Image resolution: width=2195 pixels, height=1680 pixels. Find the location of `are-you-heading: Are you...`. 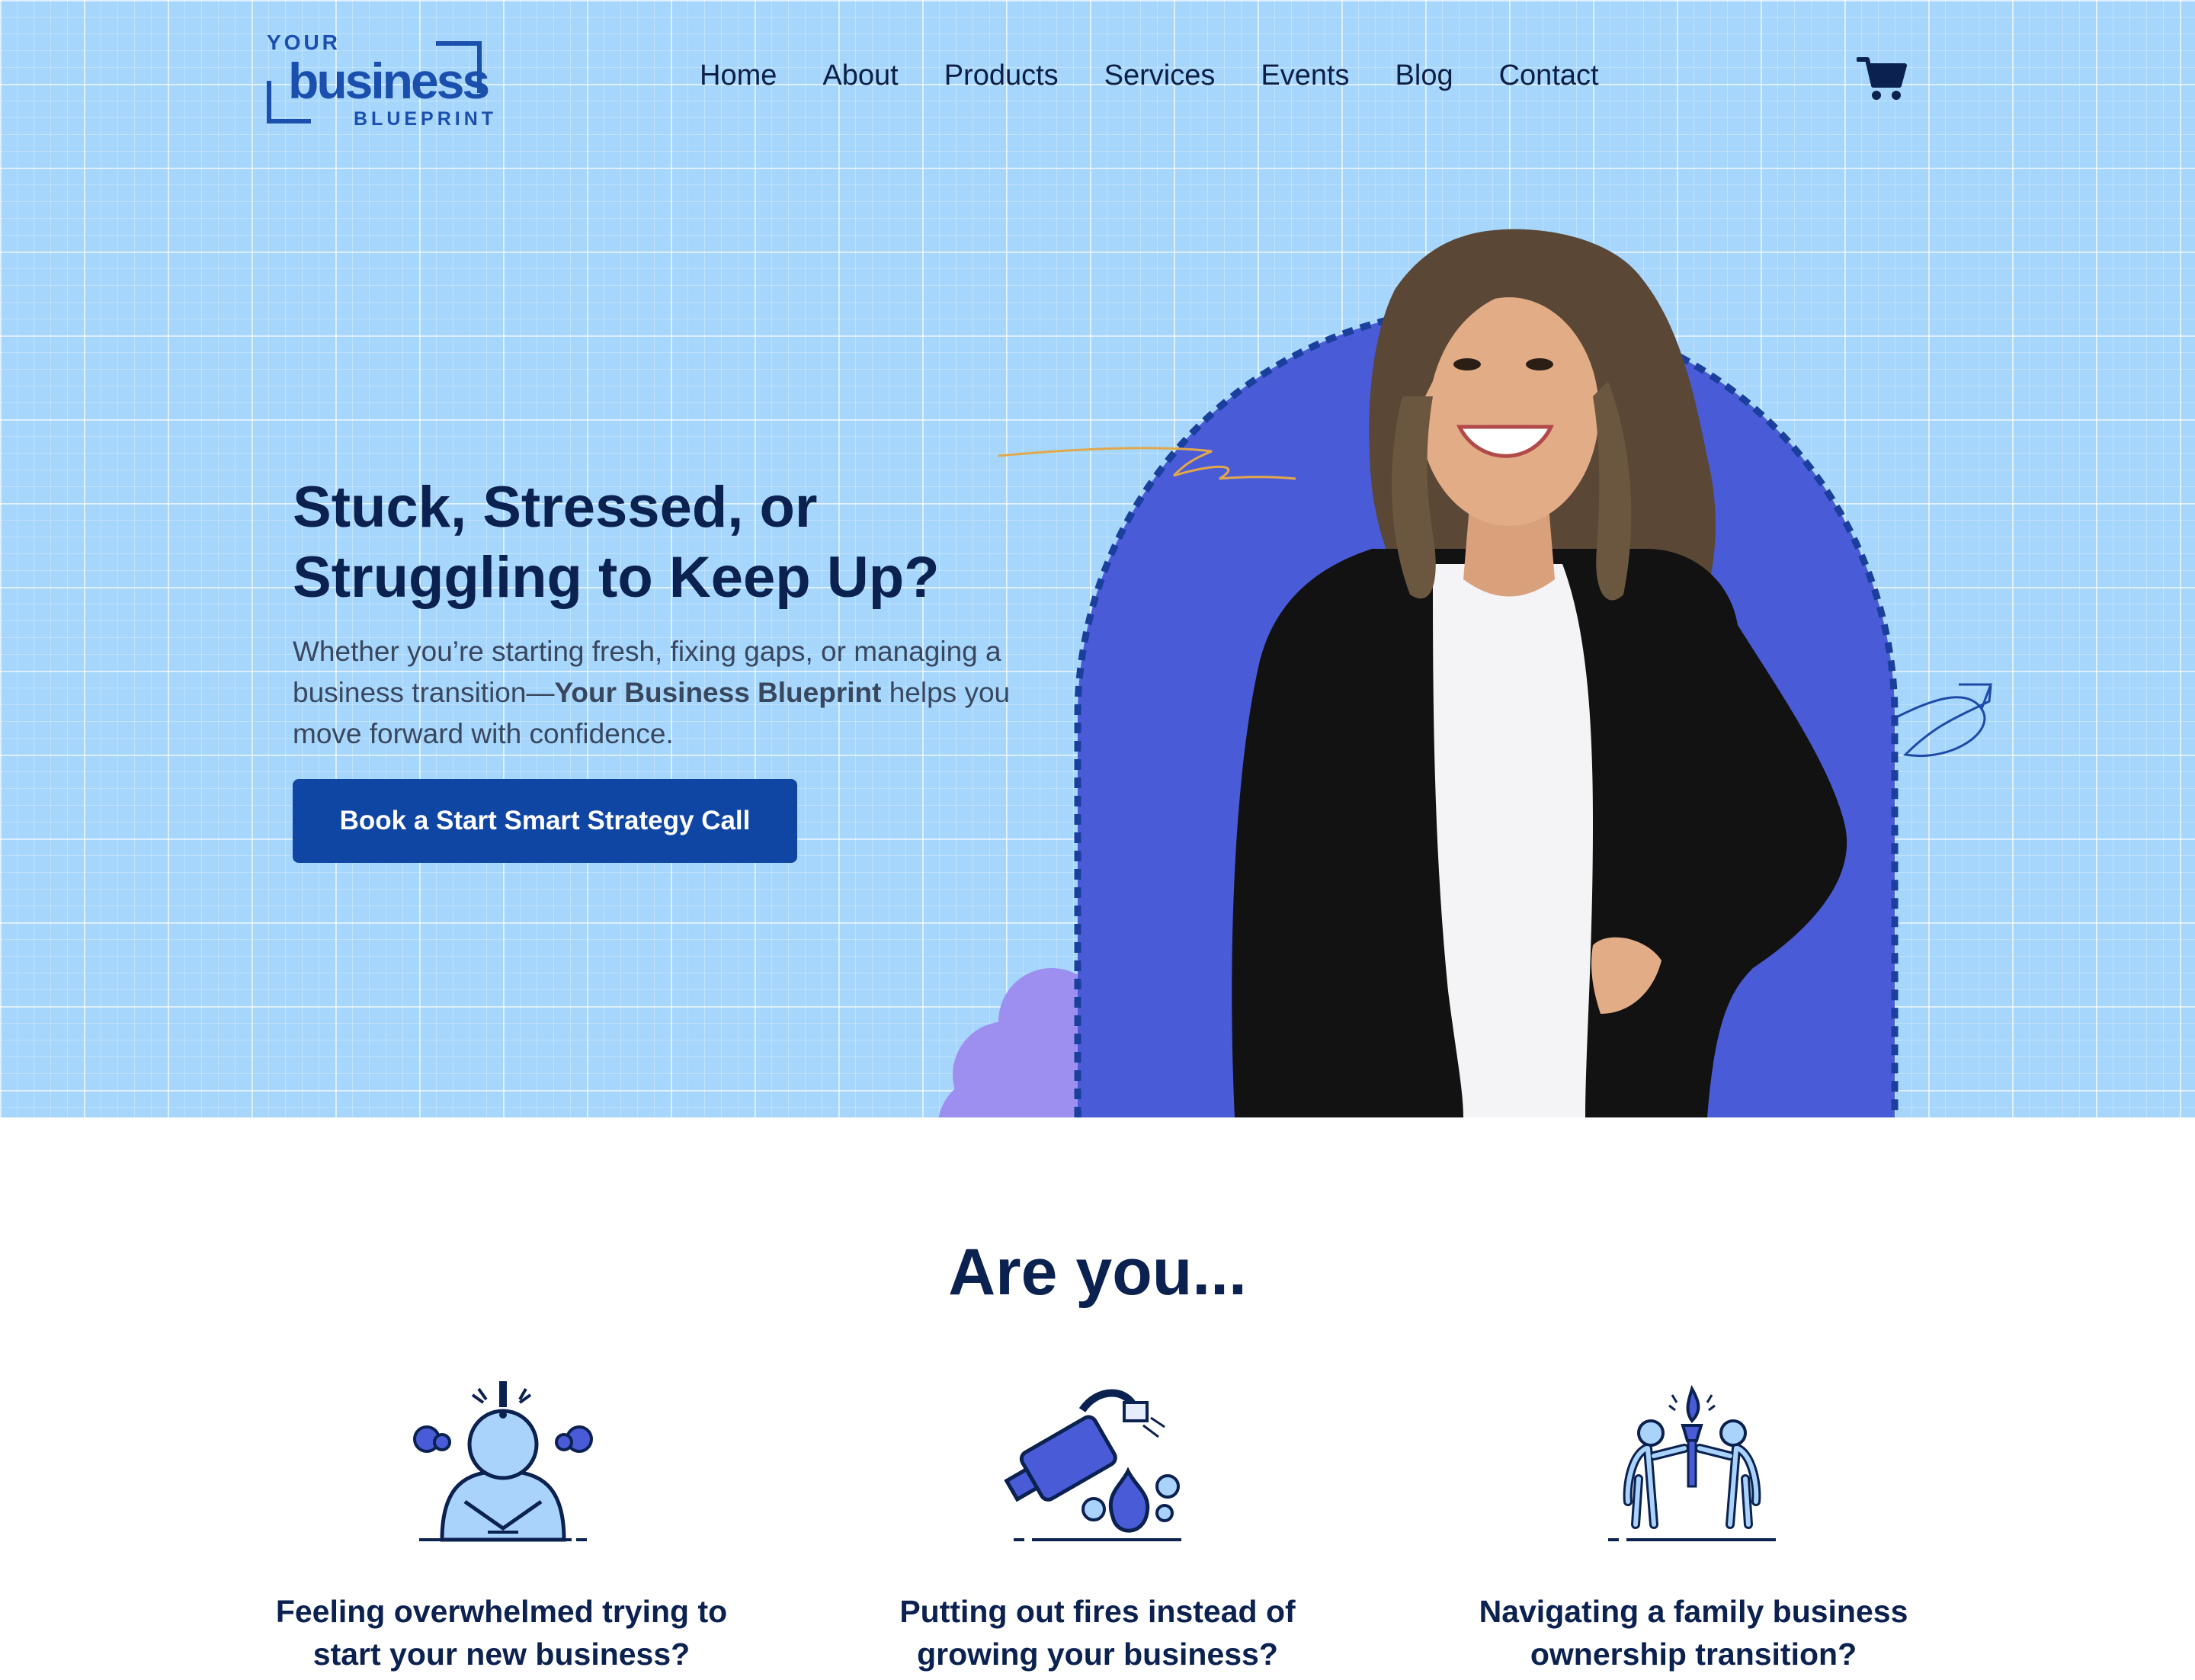

are-you-heading: Are you... is located at coordinates (1097, 1272).